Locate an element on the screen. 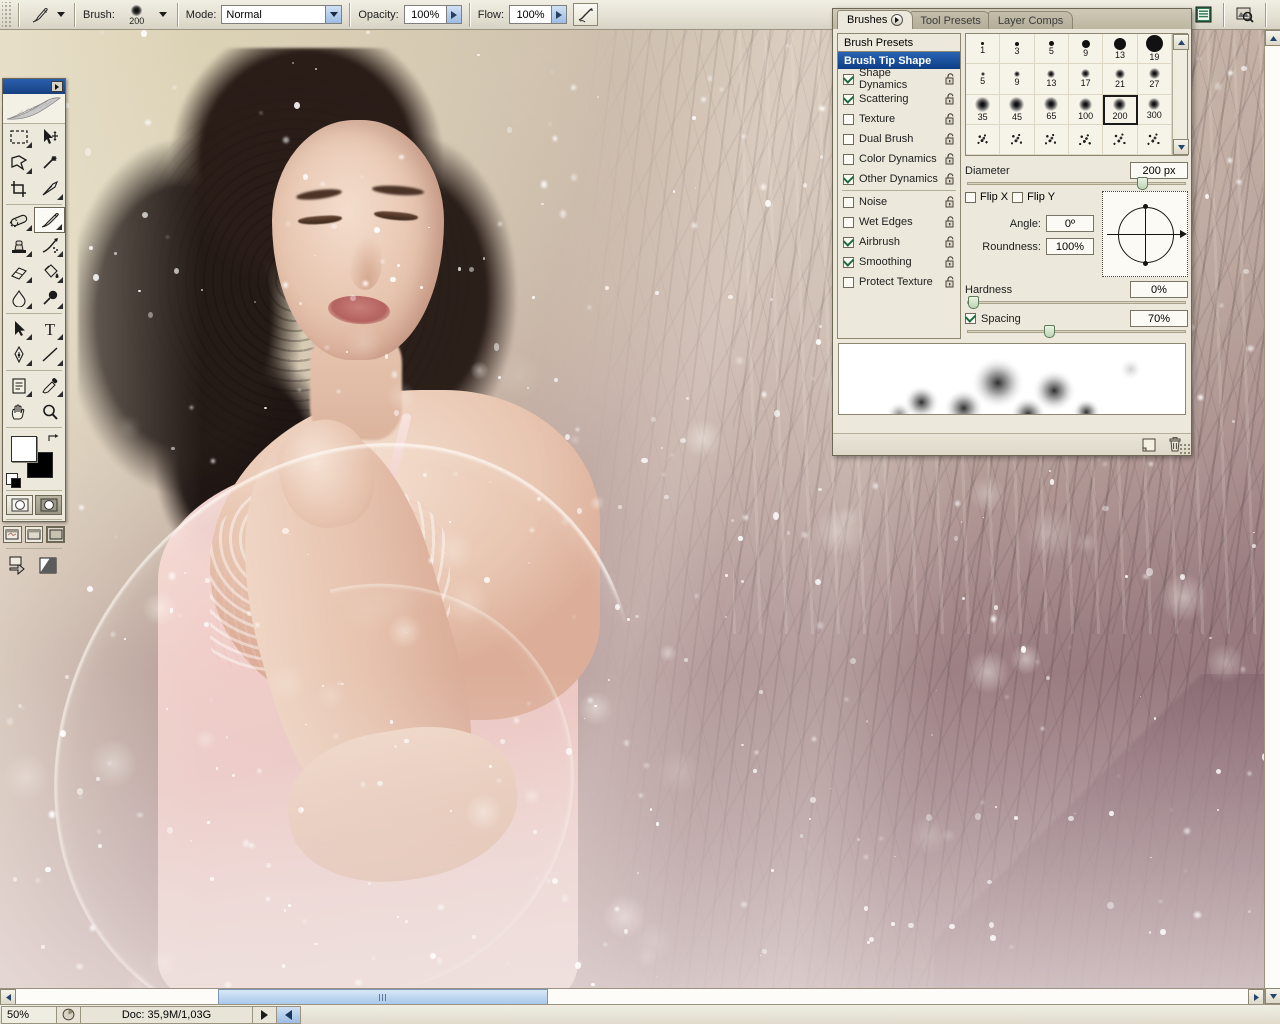  roundness-handle-top is located at coordinates (1145, 206).